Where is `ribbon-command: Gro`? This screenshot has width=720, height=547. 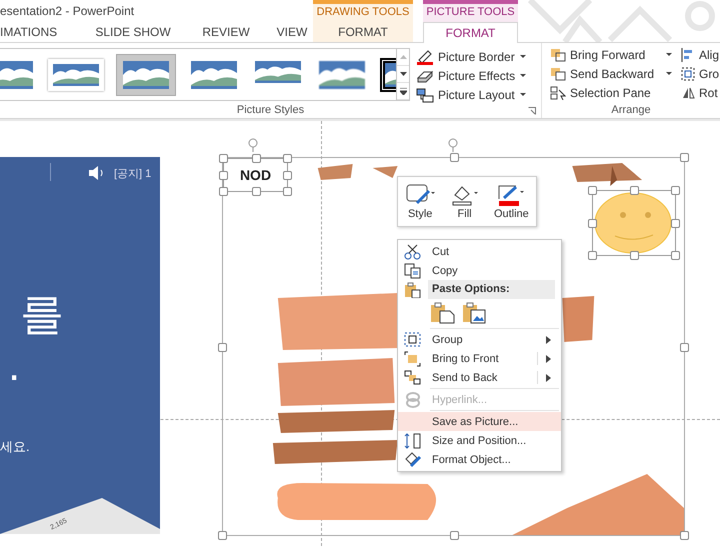
ribbon-command: Gro is located at coordinates (700, 74).